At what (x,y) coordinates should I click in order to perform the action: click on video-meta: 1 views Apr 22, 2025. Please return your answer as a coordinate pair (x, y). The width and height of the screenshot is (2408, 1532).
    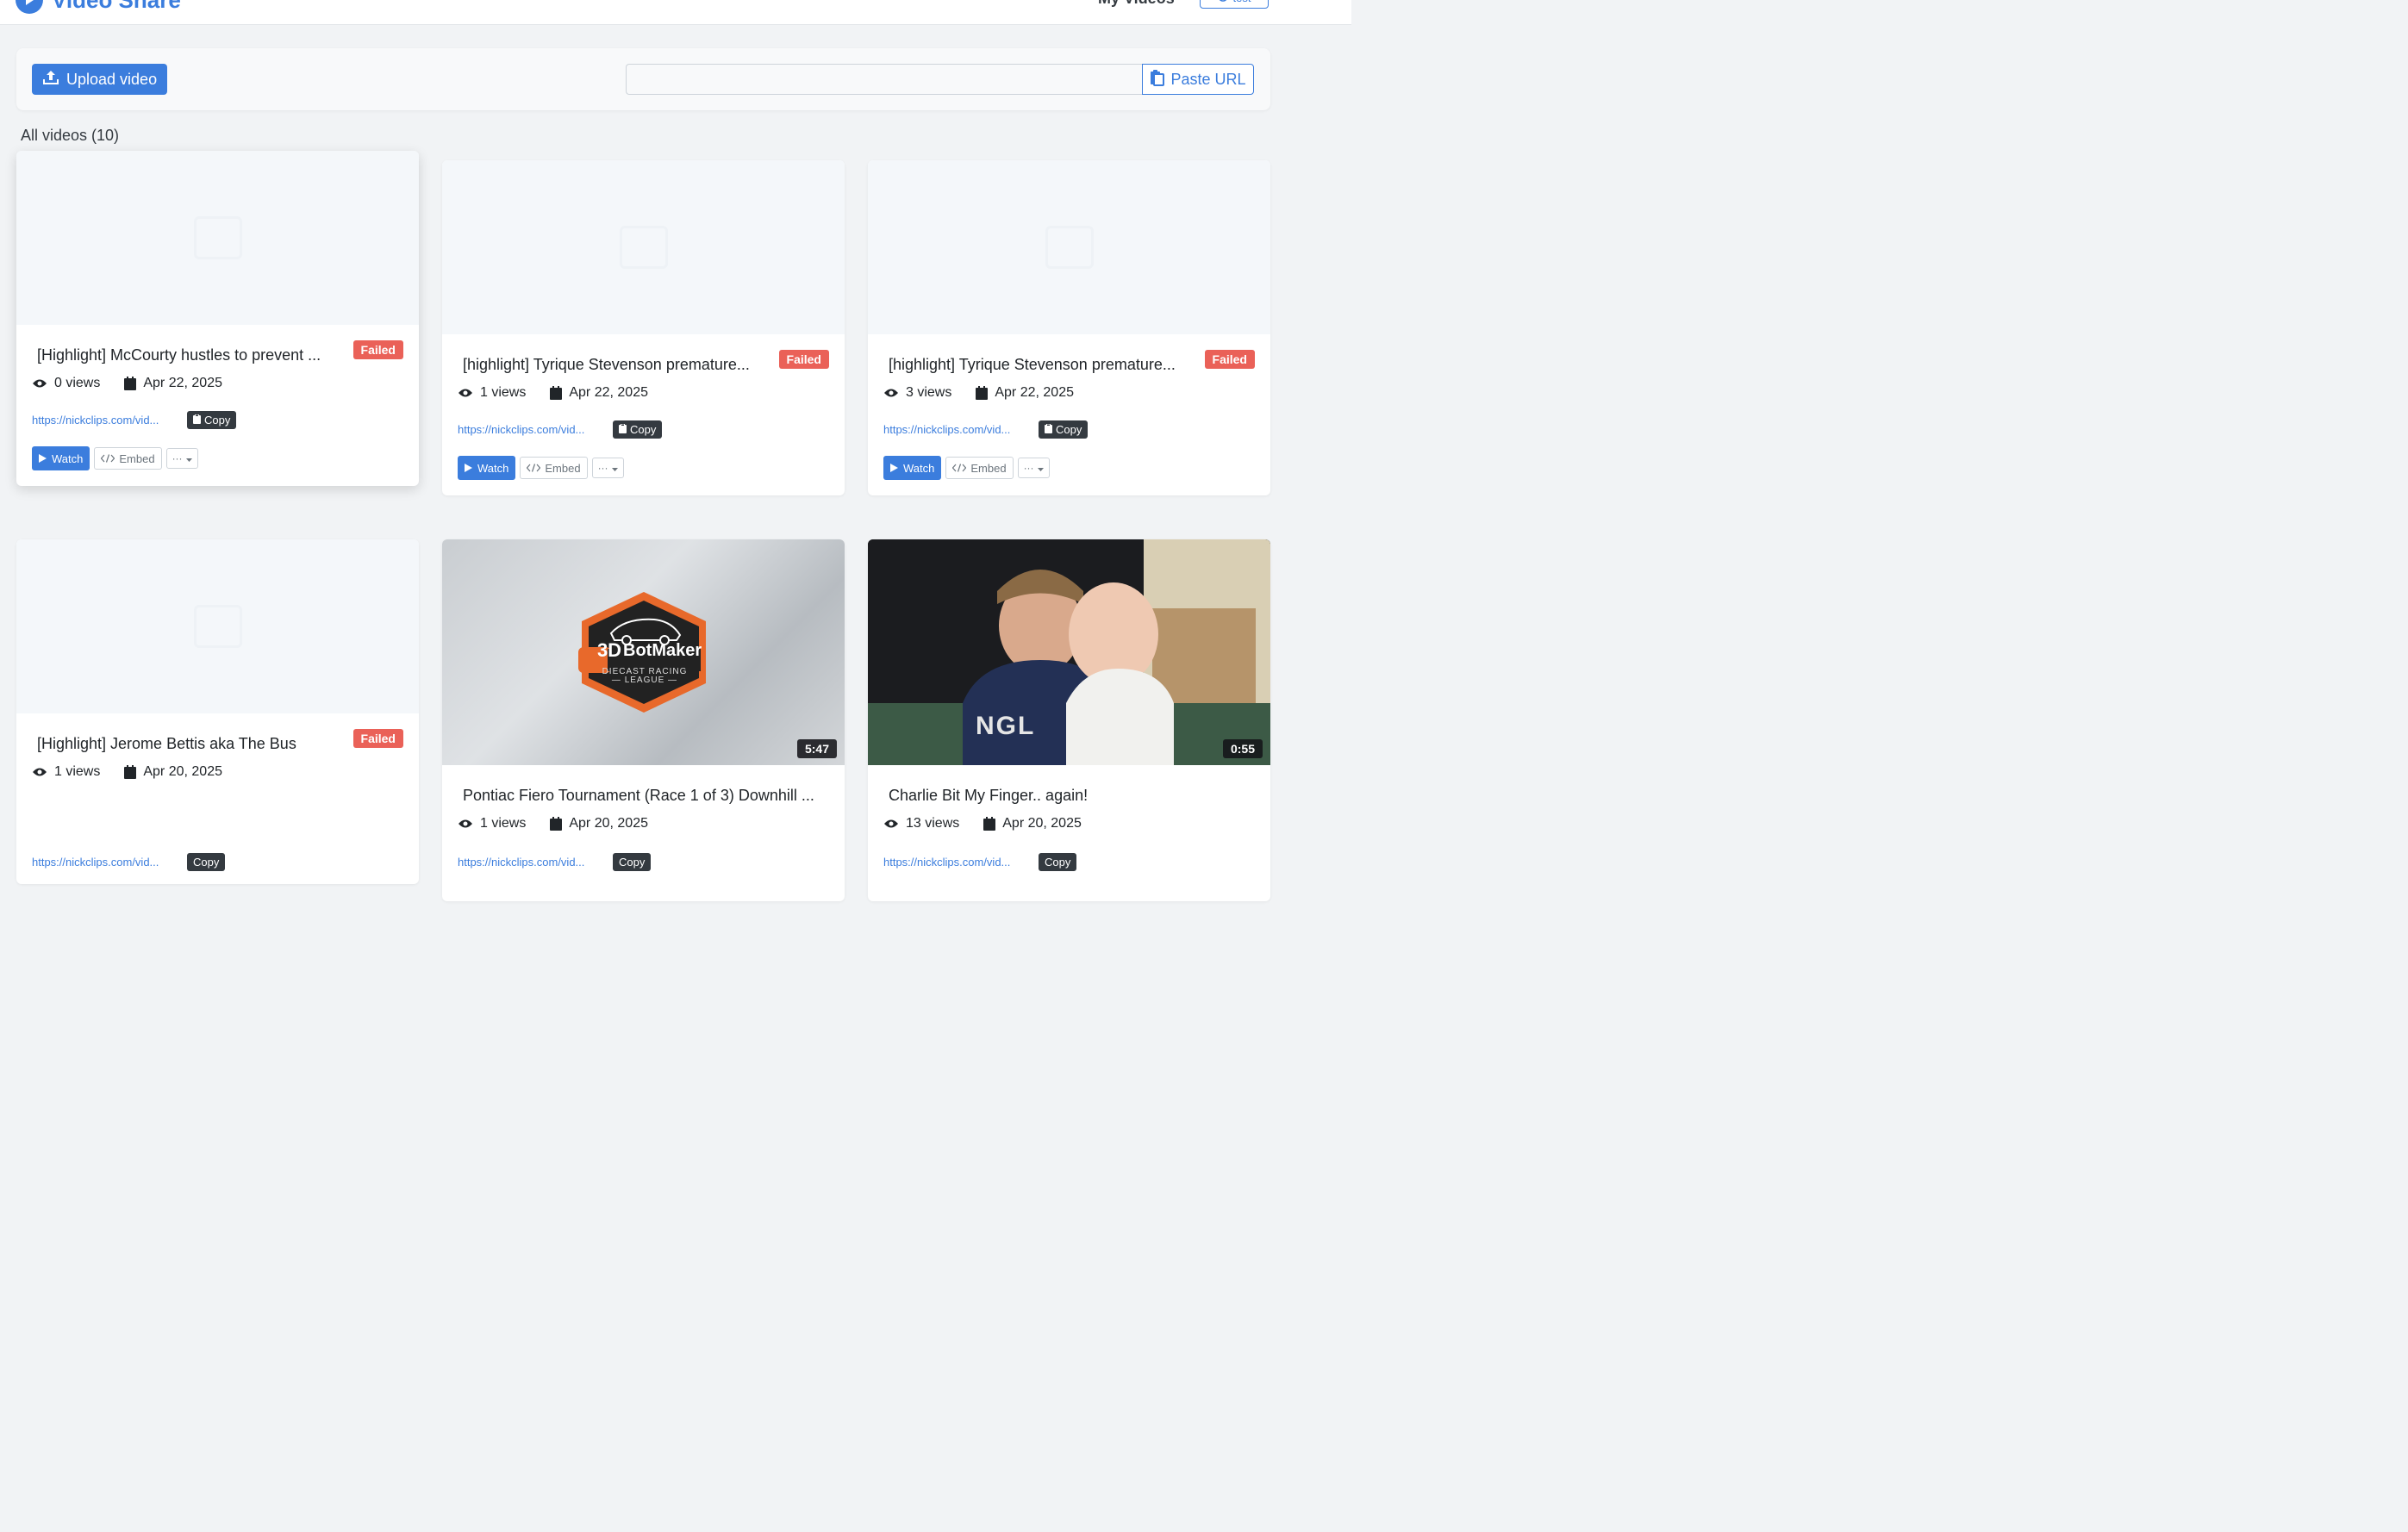
    Looking at the image, I should click on (553, 393).